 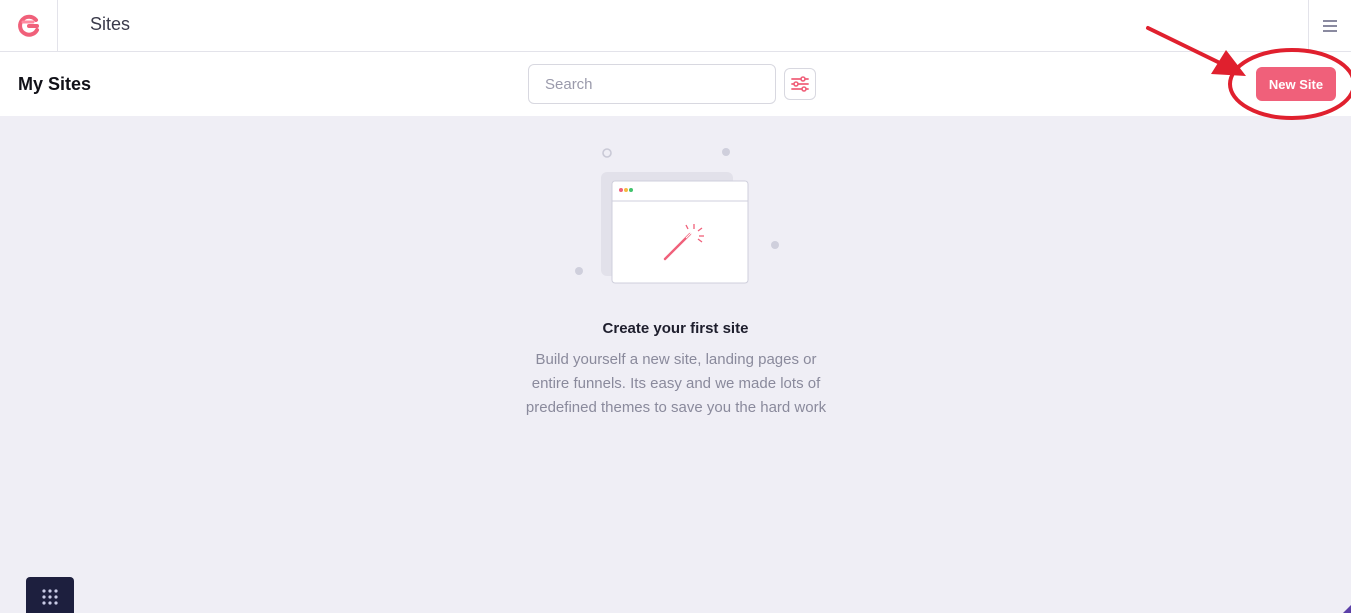 I want to click on top-bar: Sites, so click(x=675, y=26).